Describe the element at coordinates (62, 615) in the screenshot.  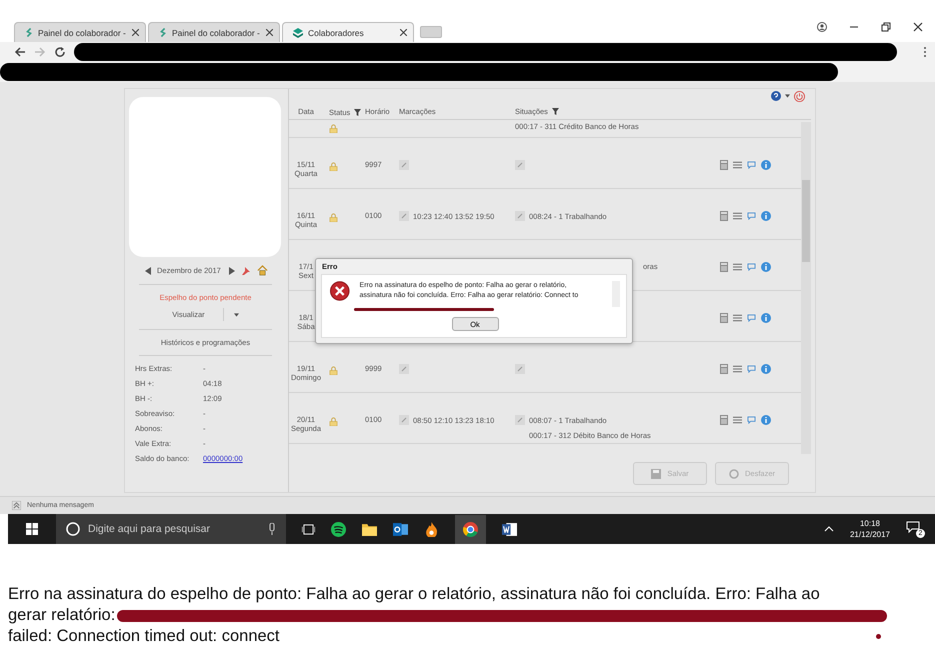
I see `caption-text: gerar relatório:` at that location.